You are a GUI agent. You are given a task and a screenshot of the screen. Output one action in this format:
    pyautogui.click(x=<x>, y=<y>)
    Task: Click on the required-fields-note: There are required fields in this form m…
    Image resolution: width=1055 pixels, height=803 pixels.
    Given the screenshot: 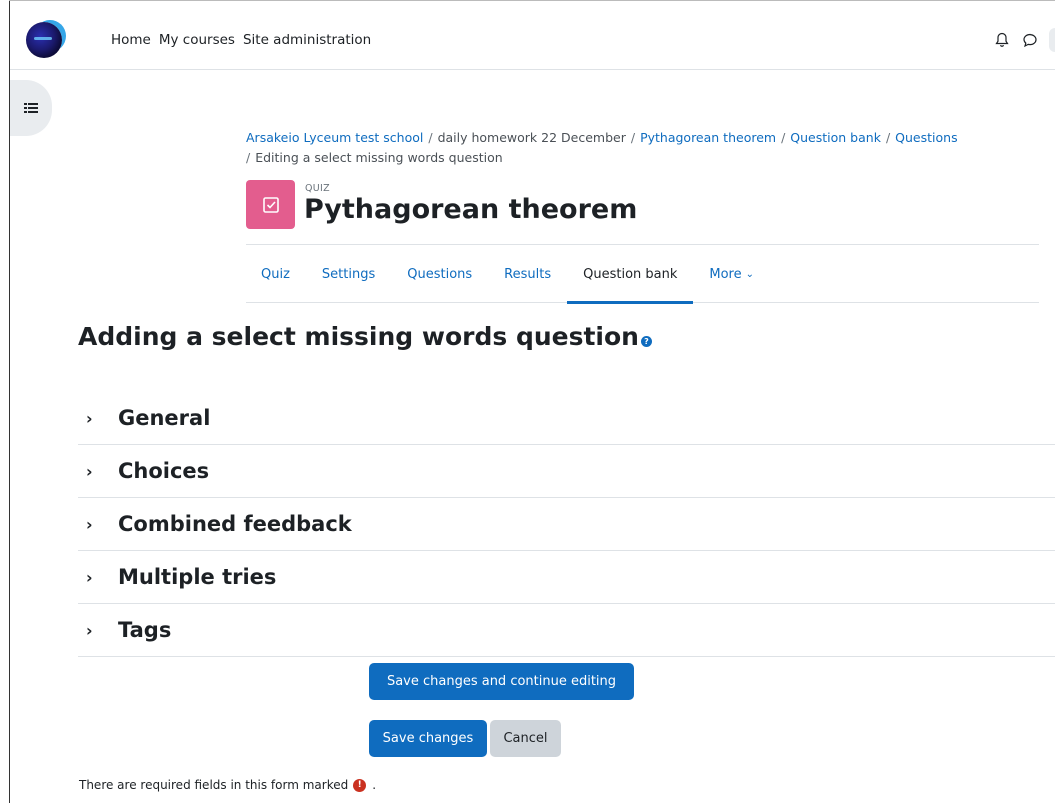 What is the action you would take?
    pyautogui.click(x=227, y=785)
    